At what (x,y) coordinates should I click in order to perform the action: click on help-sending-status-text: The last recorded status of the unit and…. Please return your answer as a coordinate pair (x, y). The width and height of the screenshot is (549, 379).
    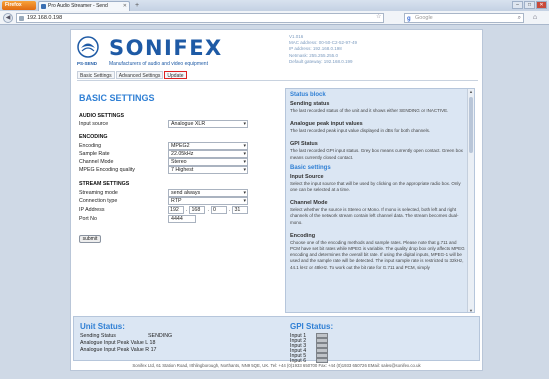
    Looking at the image, I should click on (369, 110).